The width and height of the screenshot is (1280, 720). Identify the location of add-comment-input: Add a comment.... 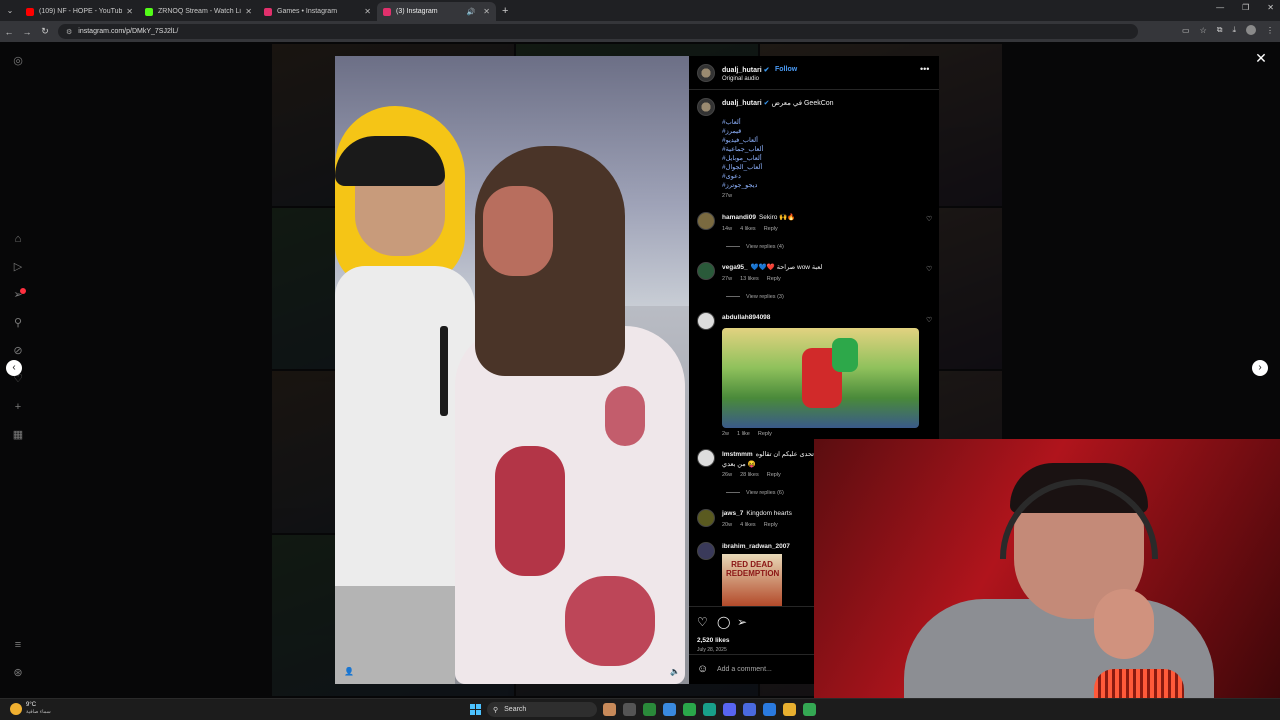
(744, 669).